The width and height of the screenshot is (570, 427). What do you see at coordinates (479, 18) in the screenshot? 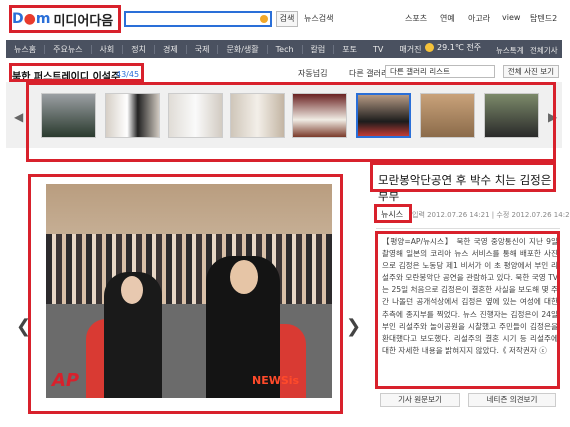
I see `top-link-agora: 아고라` at bounding box center [479, 18].